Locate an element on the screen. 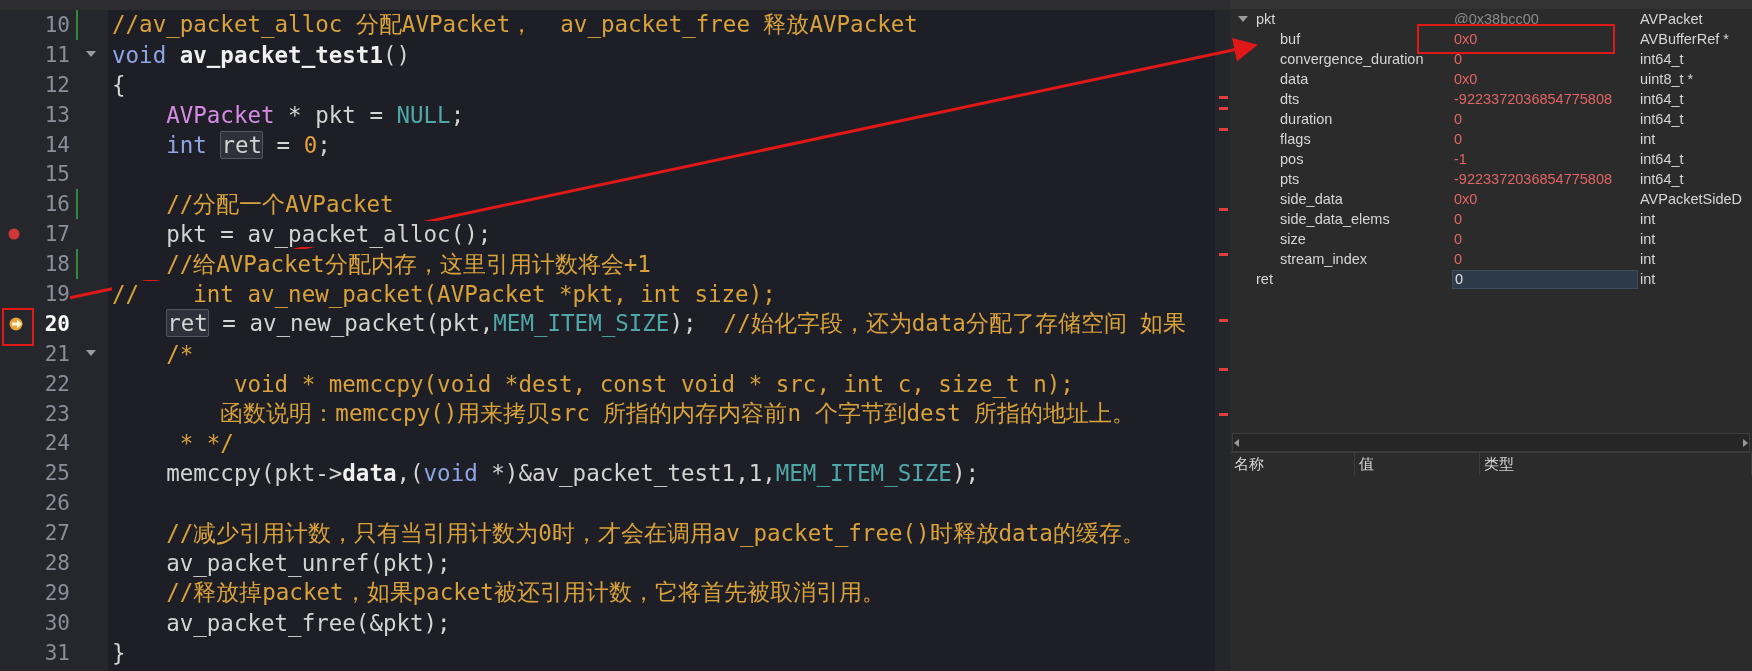 The height and width of the screenshot is (671, 1752). variable-name: pts is located at coordinates (1290, 179).